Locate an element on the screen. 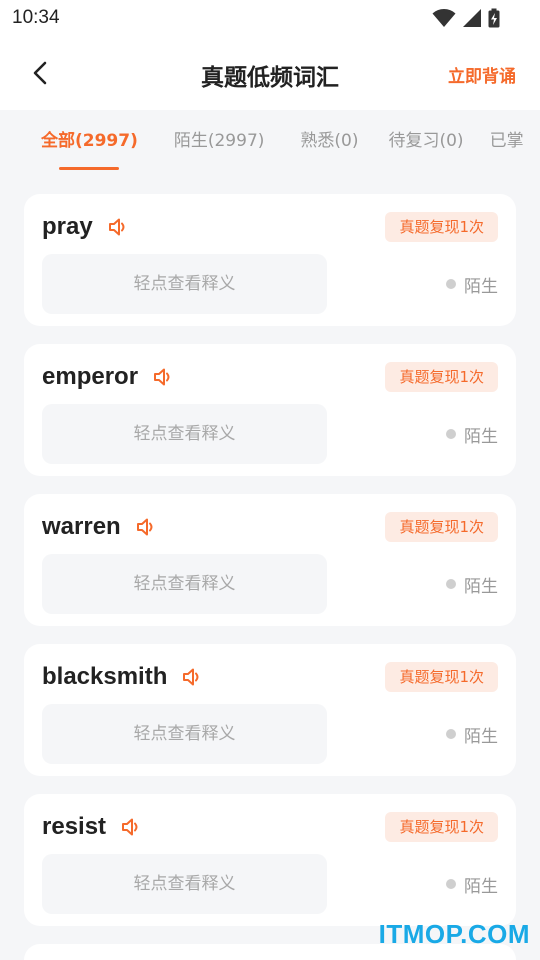  tab-label: 待复习(0) is located at coordinates (426, 141).